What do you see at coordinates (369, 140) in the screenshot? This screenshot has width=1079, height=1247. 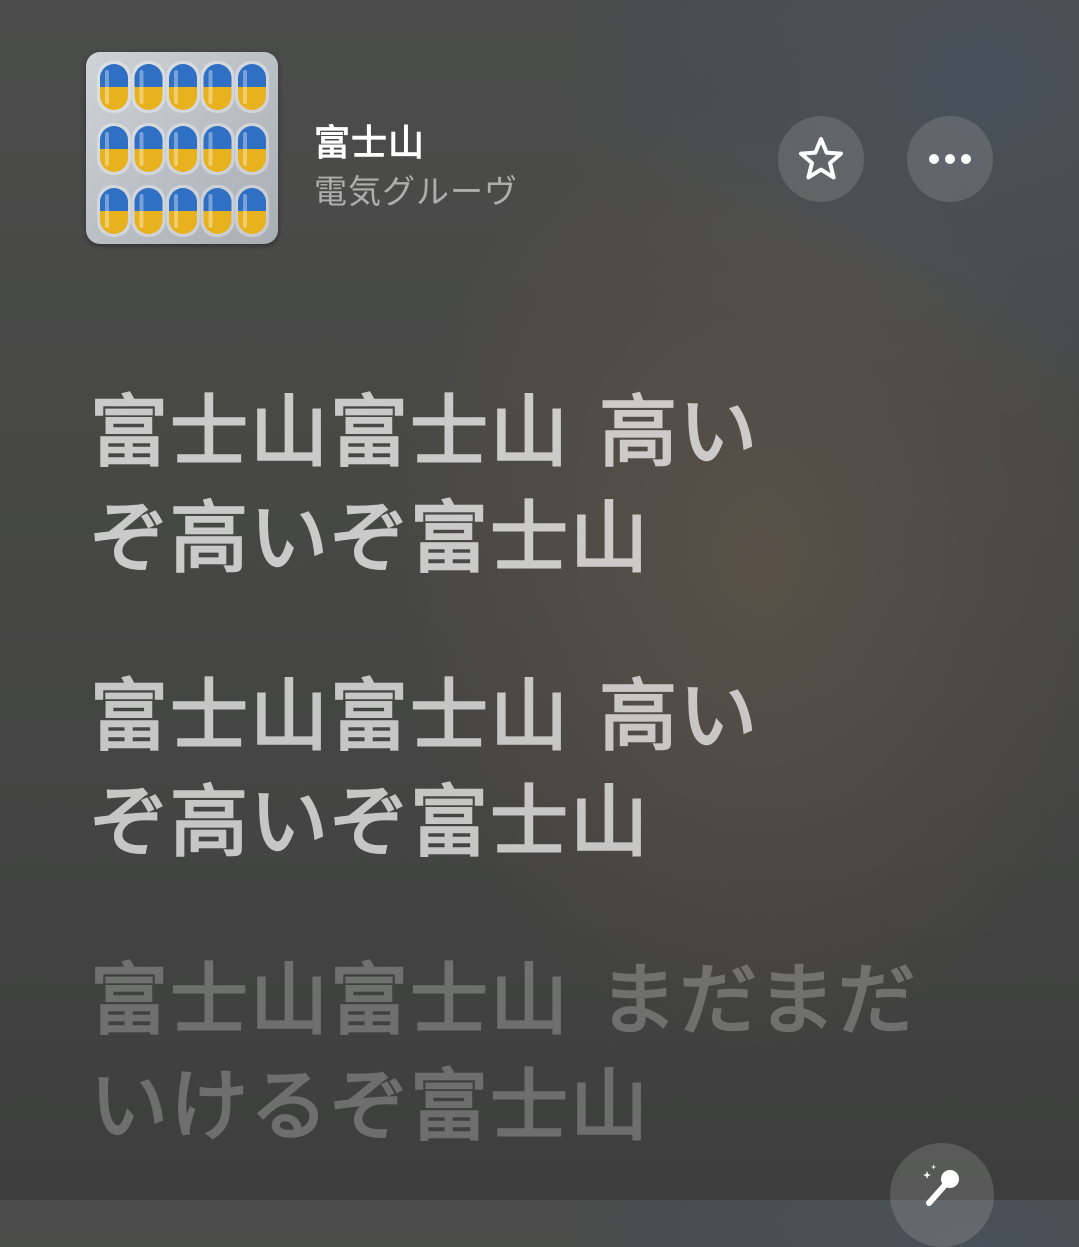 I see `song-title: 富士山` at bounding box center [369, 140].